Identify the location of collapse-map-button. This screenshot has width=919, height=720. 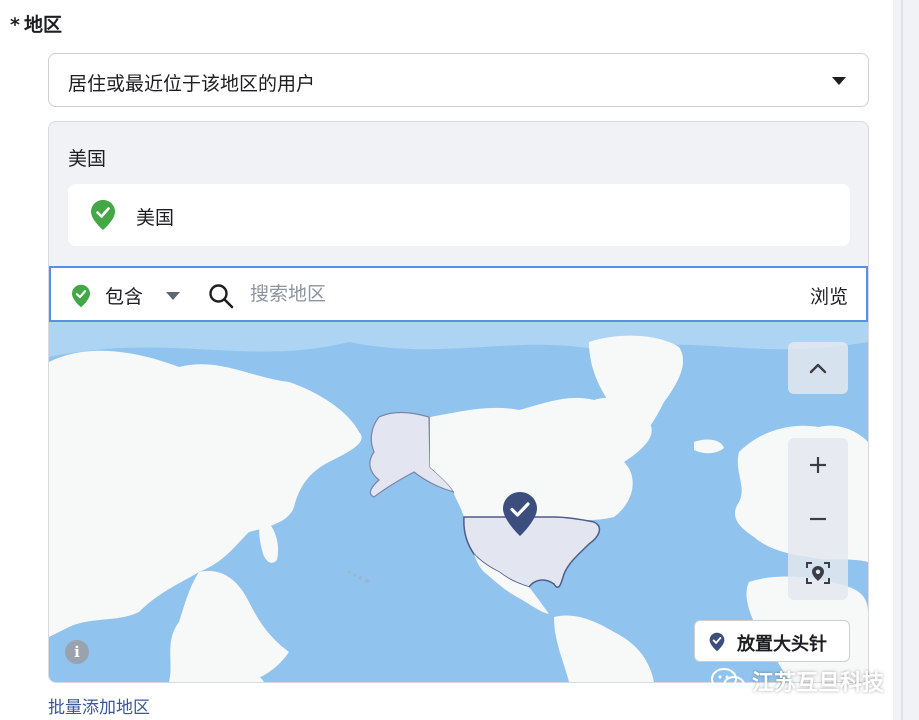
(818, 368).